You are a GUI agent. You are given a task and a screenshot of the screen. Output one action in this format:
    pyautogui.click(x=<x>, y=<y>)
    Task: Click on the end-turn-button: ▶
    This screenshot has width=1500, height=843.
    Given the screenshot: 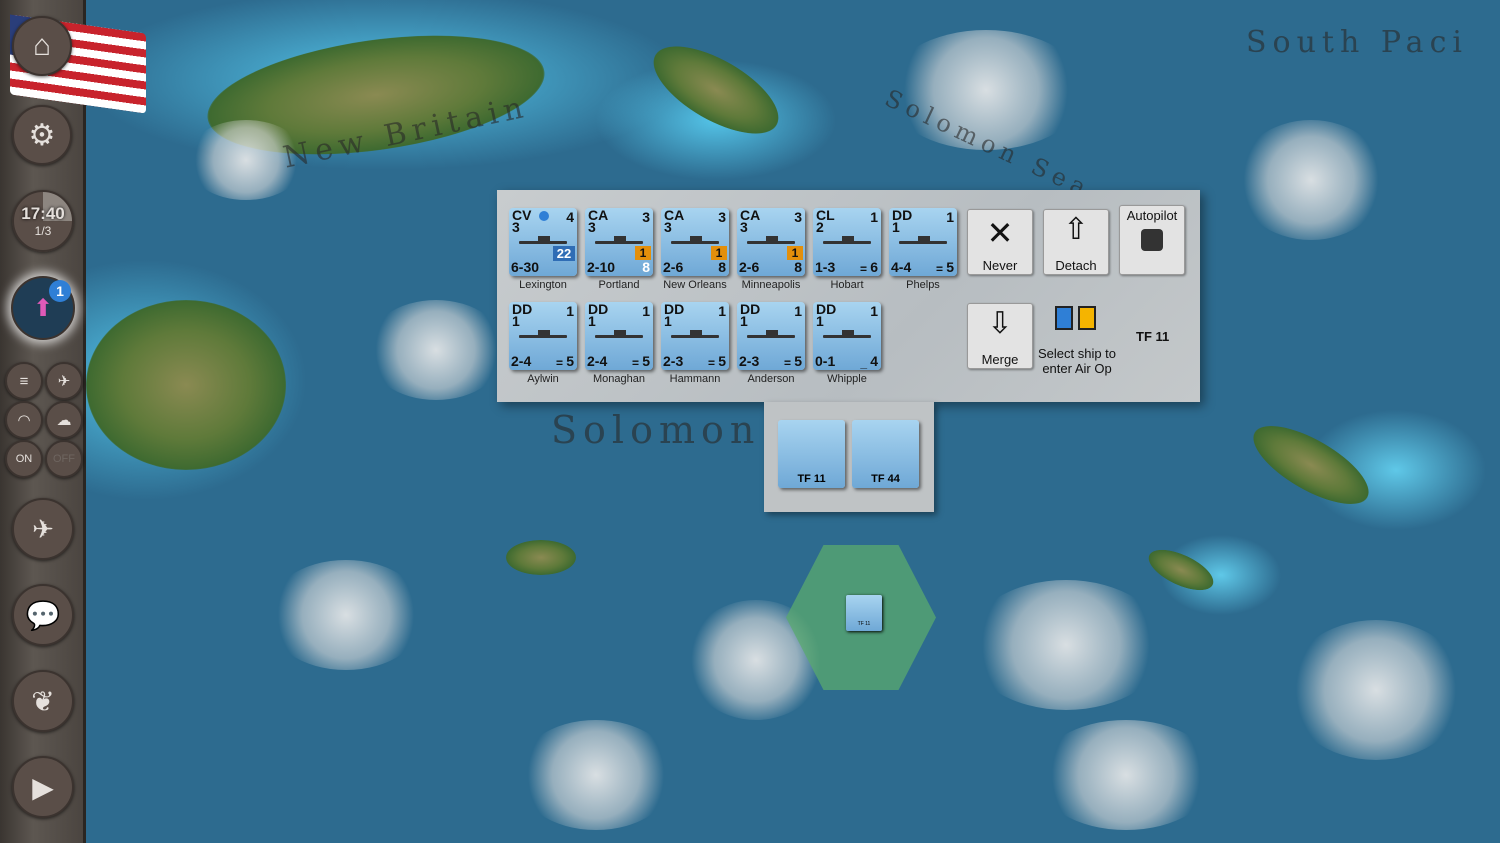 What is the action you would take?
    pyautogui.click(x=43, y=787)
    